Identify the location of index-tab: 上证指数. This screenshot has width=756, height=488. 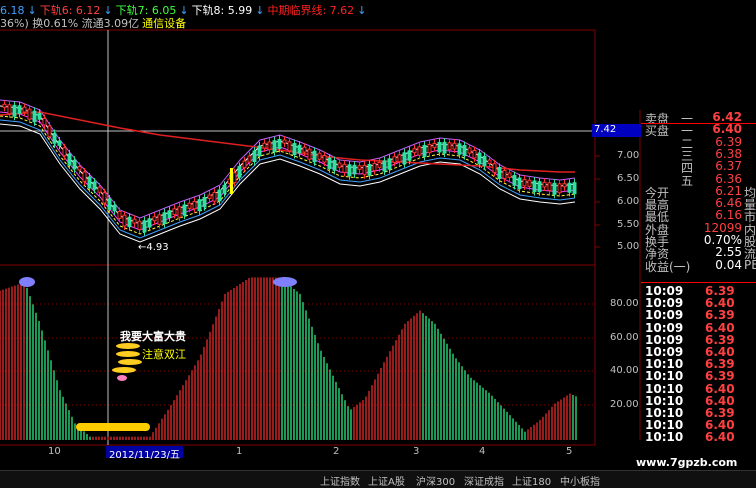
(340, 480).